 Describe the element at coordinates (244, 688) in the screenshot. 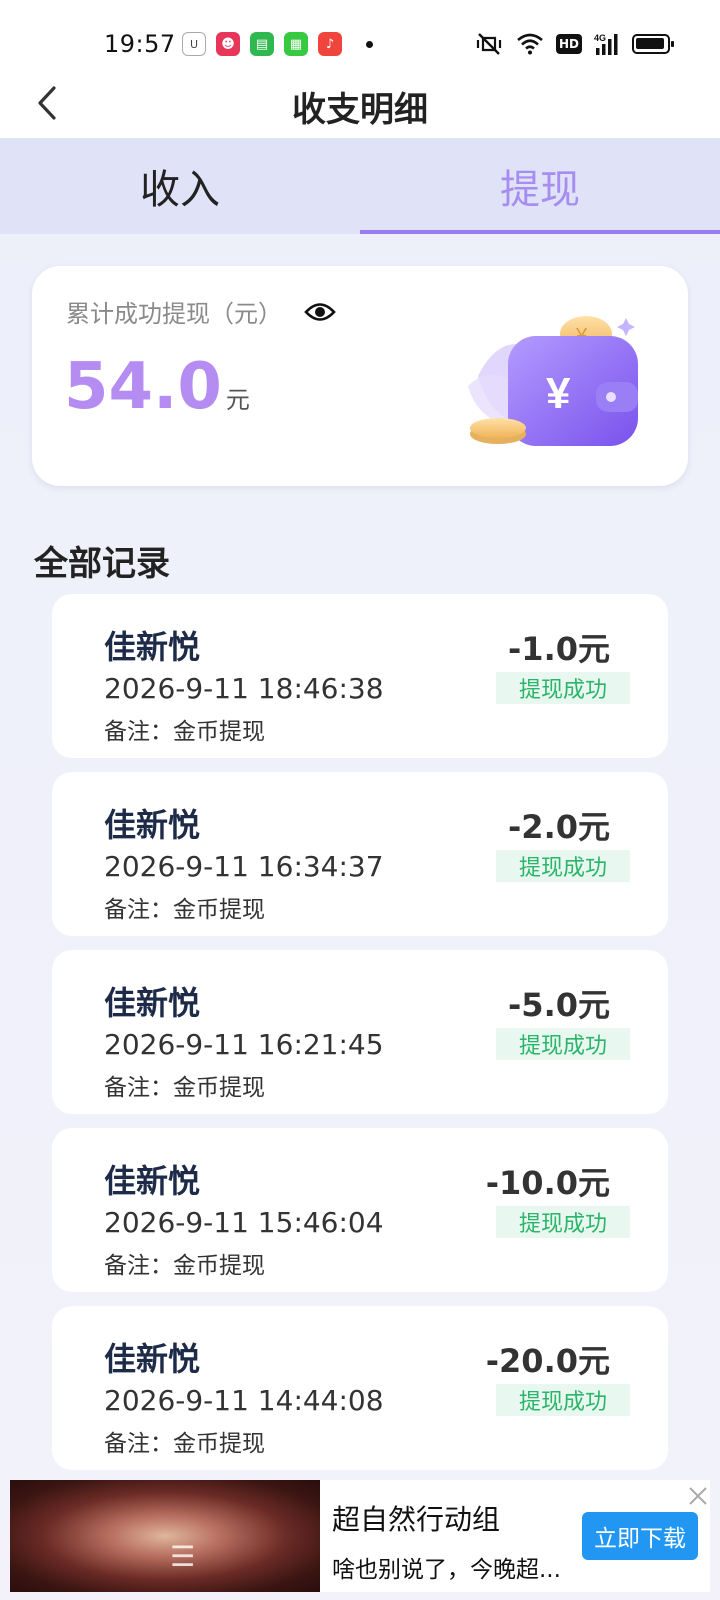

I see `record-time: 2026-9-11 18:46:38` at that location.